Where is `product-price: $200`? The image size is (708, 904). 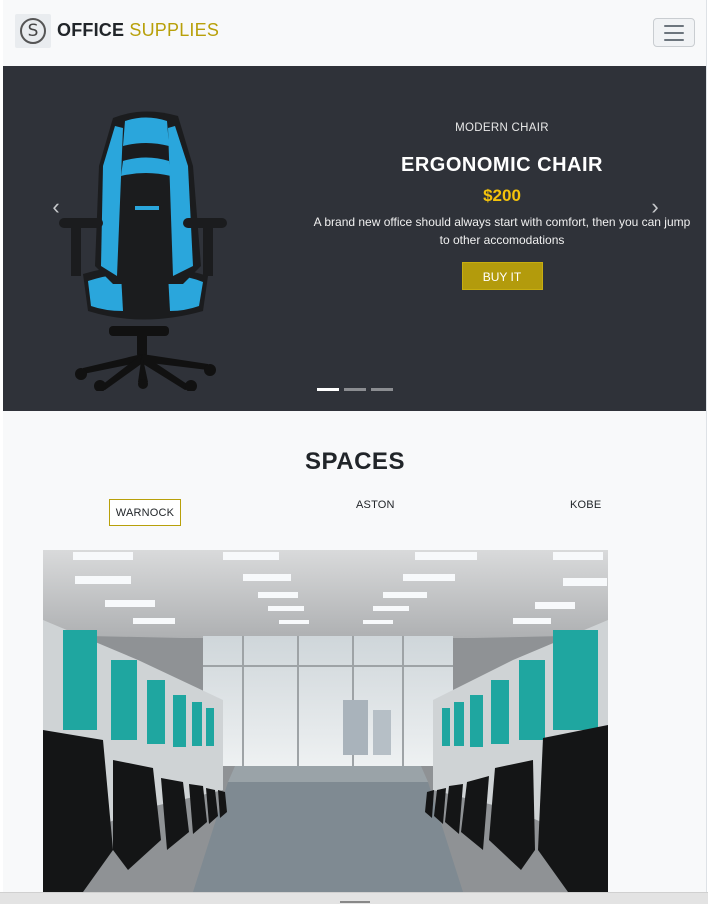 product-price: $200 is located at coordinates (502, 195).